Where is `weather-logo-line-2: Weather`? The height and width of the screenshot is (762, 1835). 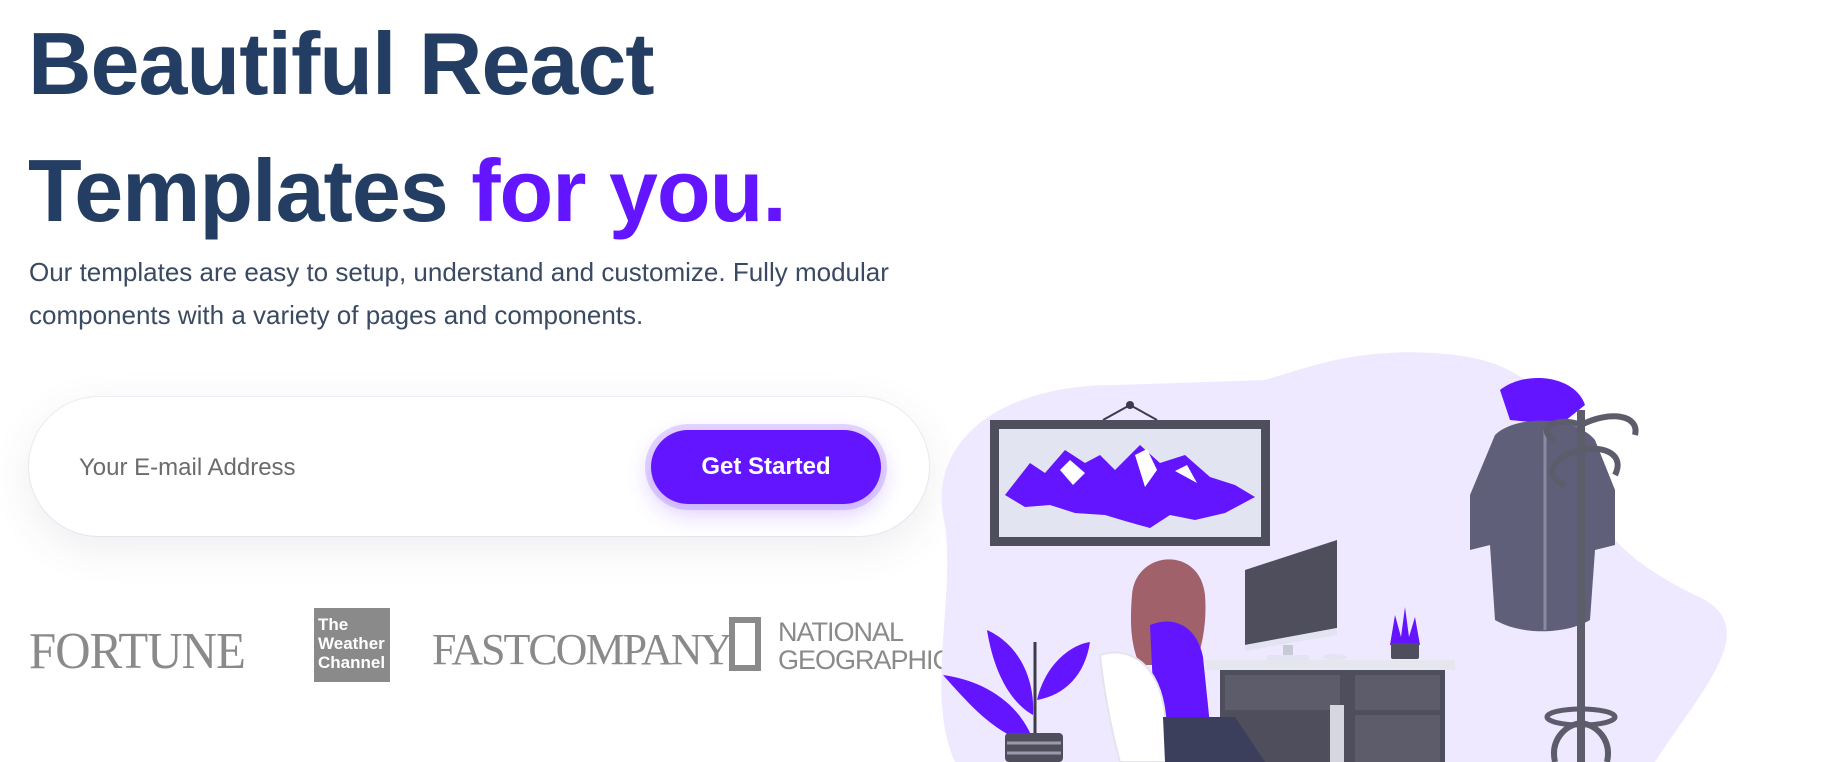 weather-logo-line-2: Weather is located at coordinates (351, 643).